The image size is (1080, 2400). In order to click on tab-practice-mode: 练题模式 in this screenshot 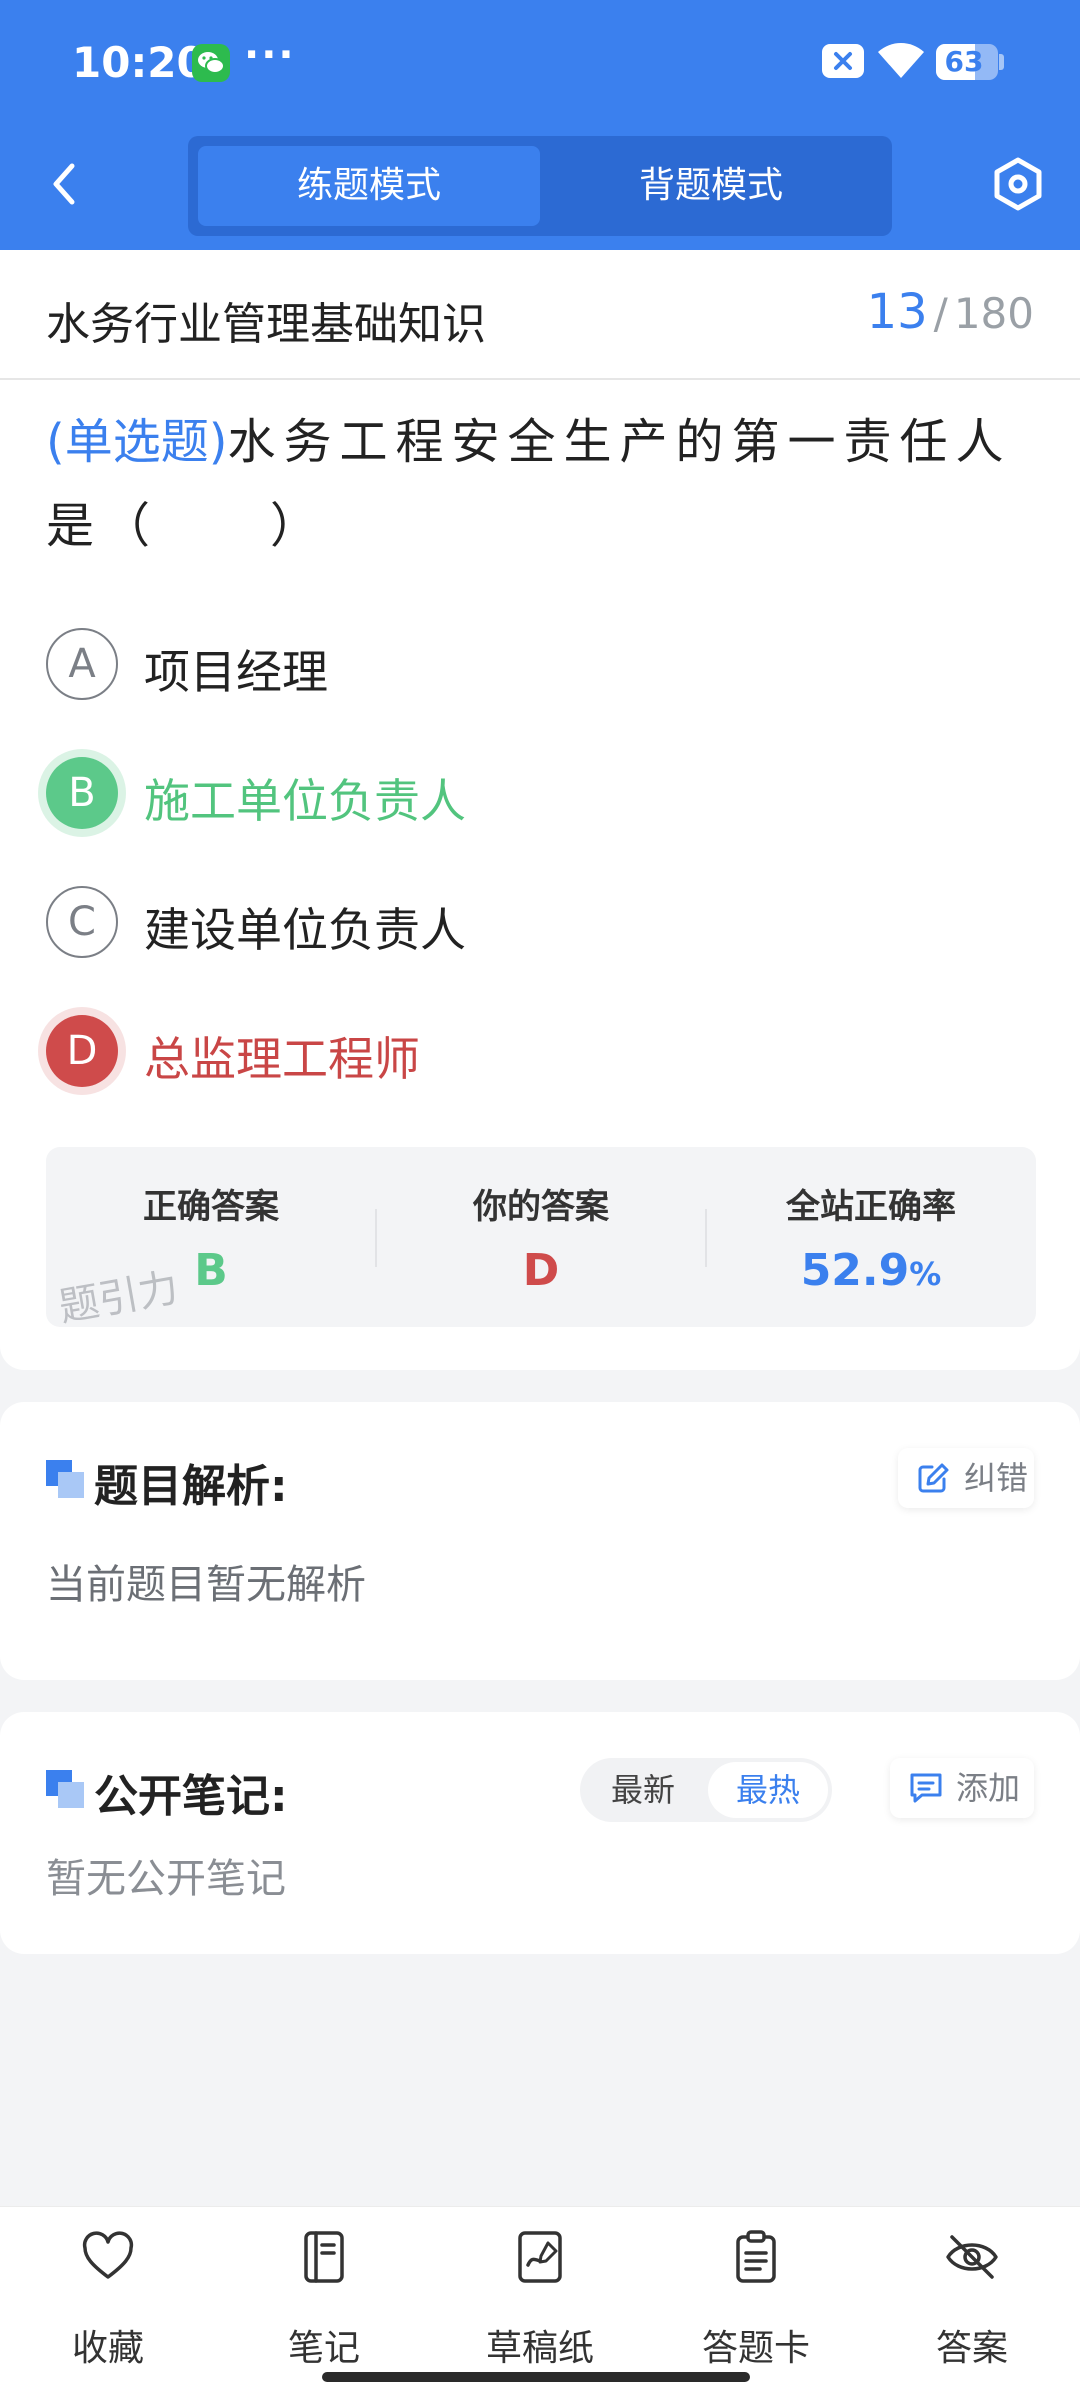, I will do `click(369, 186)`.